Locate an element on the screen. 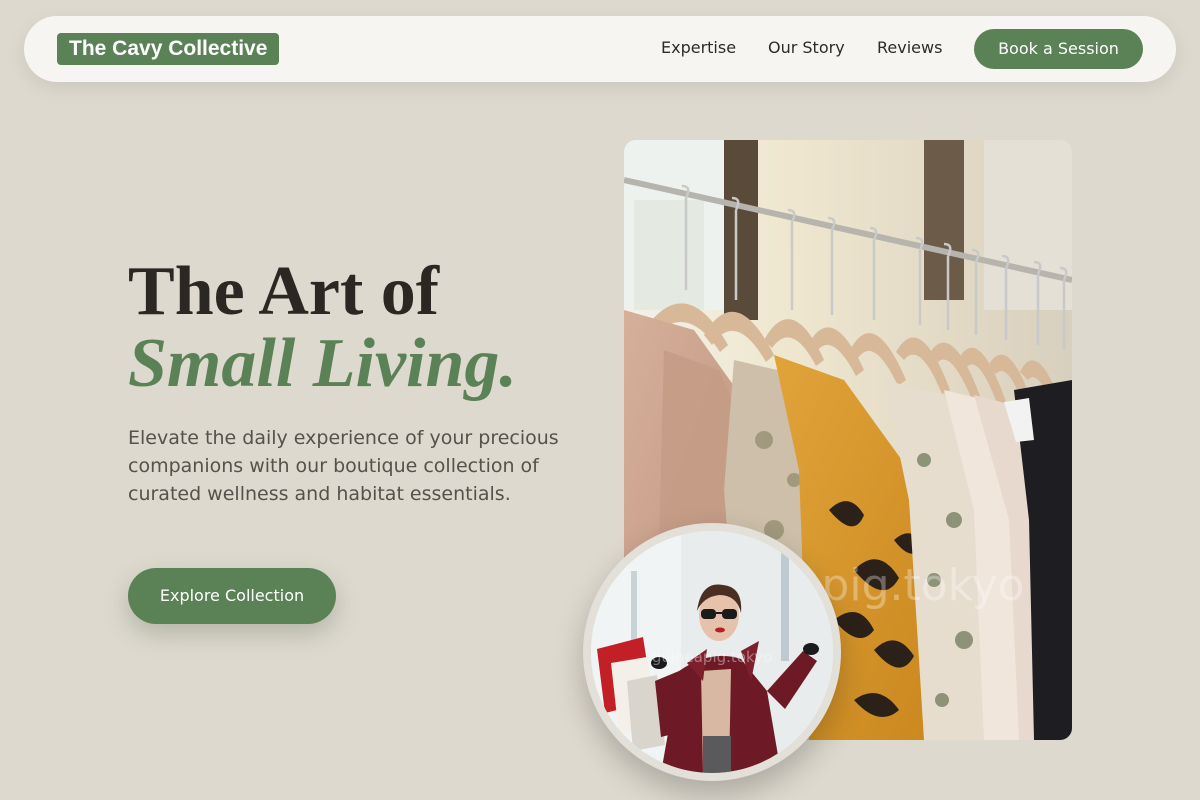 The height and width of the screenshot is (800, 1200). shopper-photo: guineapig.tokyo is located at coordinates (712, 652).